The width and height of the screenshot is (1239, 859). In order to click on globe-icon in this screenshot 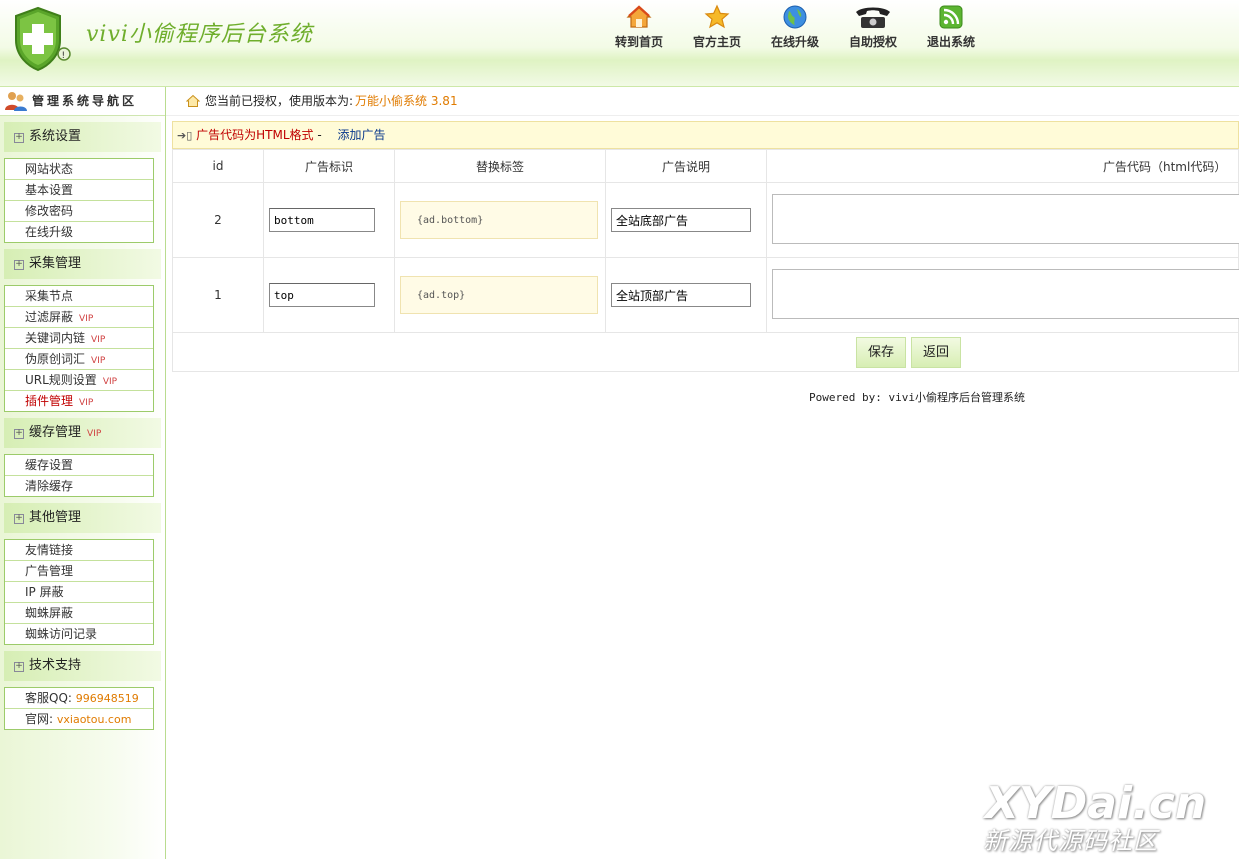, I will do `click(795, 17)`.